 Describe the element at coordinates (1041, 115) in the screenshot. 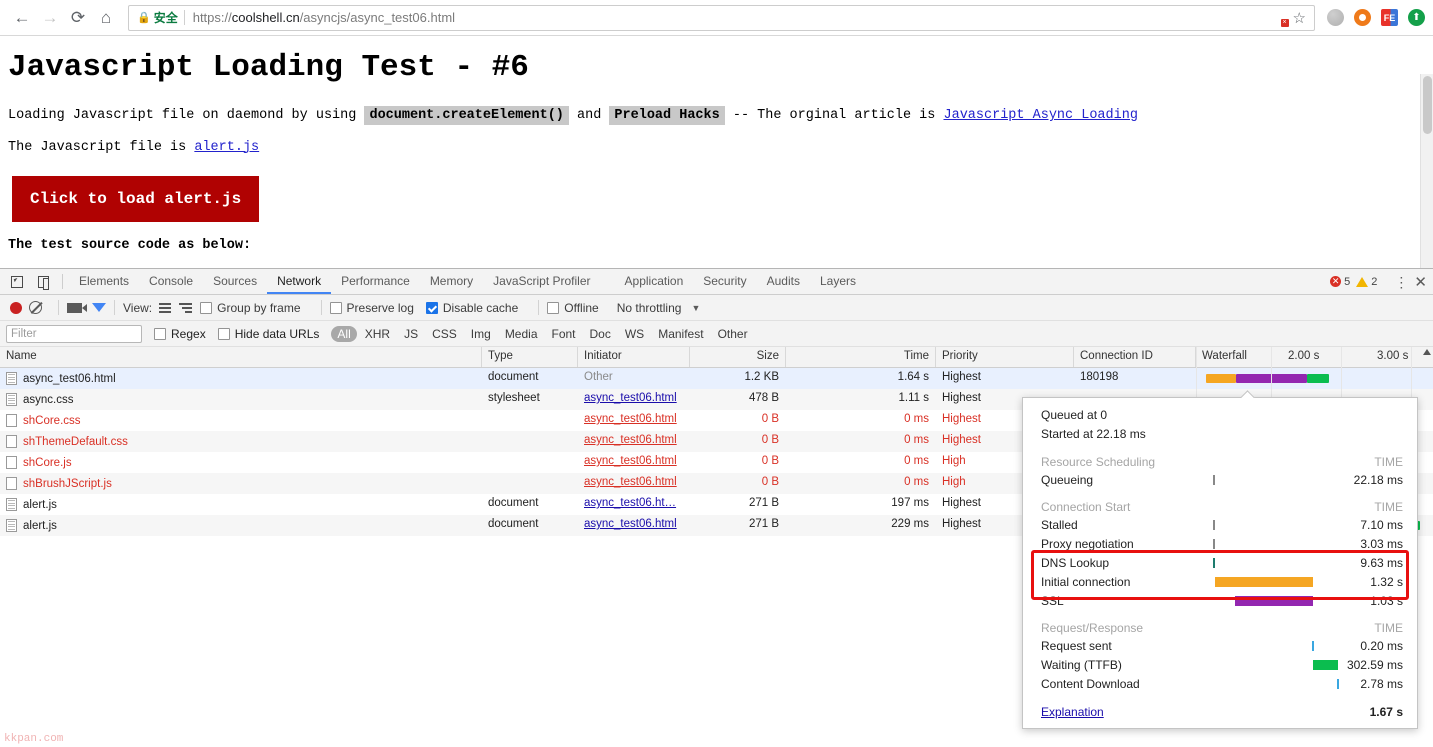

I see `original-article-link: Javascript Async Loading` at that location.